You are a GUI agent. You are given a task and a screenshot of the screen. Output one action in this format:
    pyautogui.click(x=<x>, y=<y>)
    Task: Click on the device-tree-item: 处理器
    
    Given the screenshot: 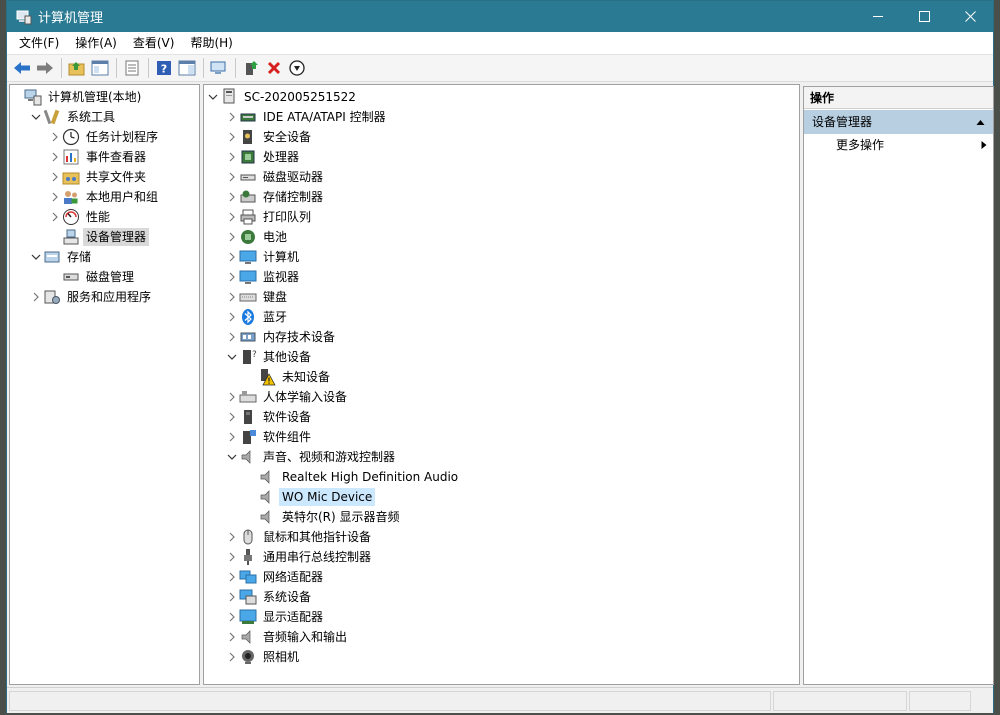 What is the action you would take?
    pyautogui.click(x=263, y=157)
    